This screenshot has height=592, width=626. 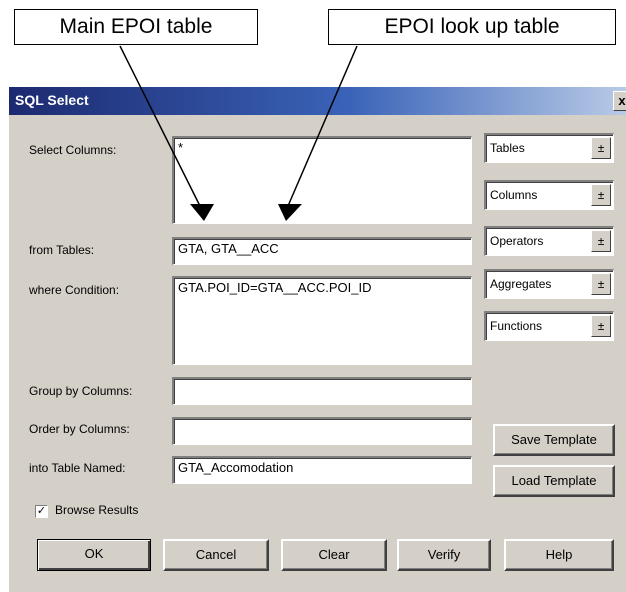 What do you see at coordinates (334, 555) in the screenshot?
I see `clear-button: Clear` at bounding box center [334, 555].